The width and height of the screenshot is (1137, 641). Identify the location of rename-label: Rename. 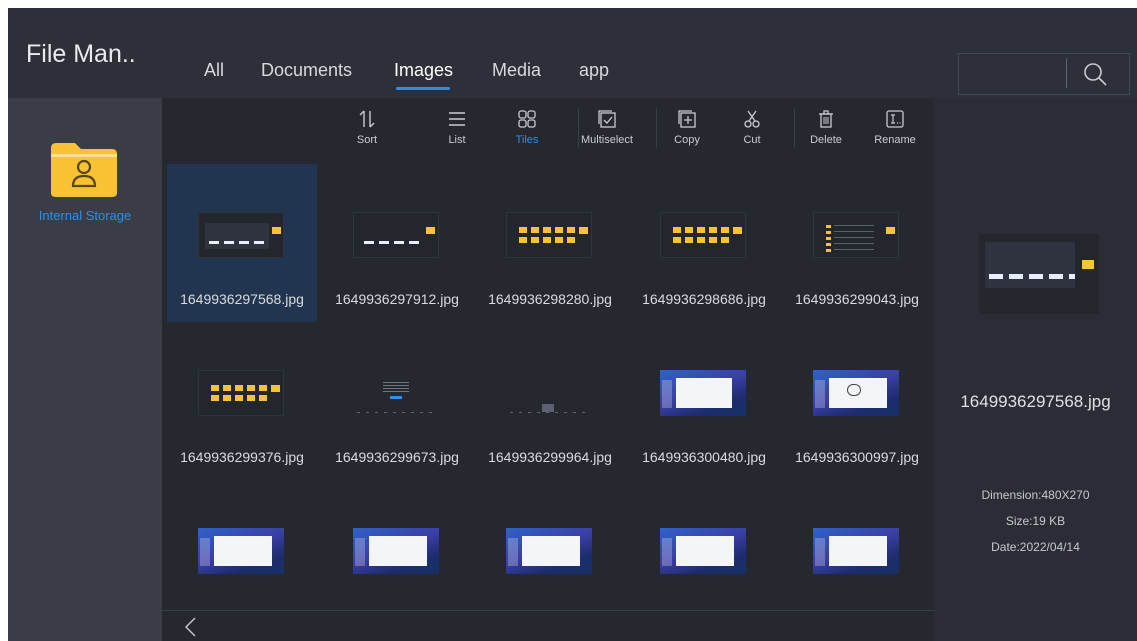
(895, 140).